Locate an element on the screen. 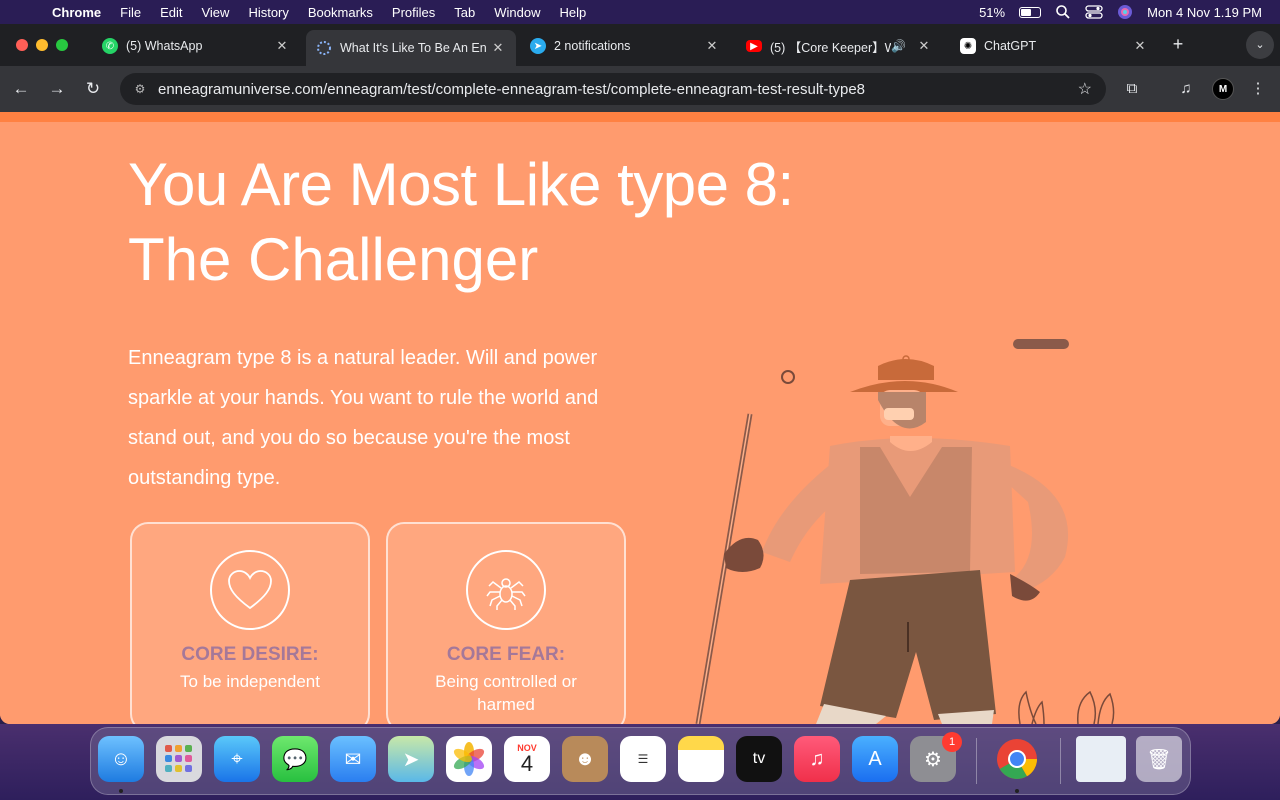 This screenshot has width=1280, height=800. whatsapp-icon: ✆ is located at coordinates (110, 46).